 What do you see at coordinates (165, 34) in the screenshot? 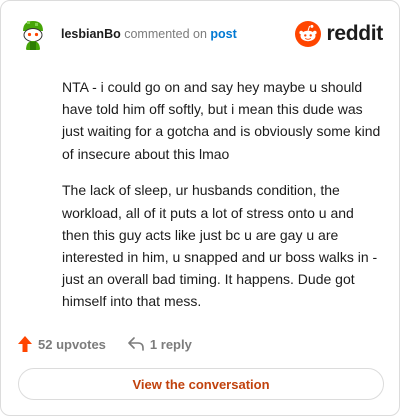
I see `commented-on-text: commented on` at bounding box center [165, 34].